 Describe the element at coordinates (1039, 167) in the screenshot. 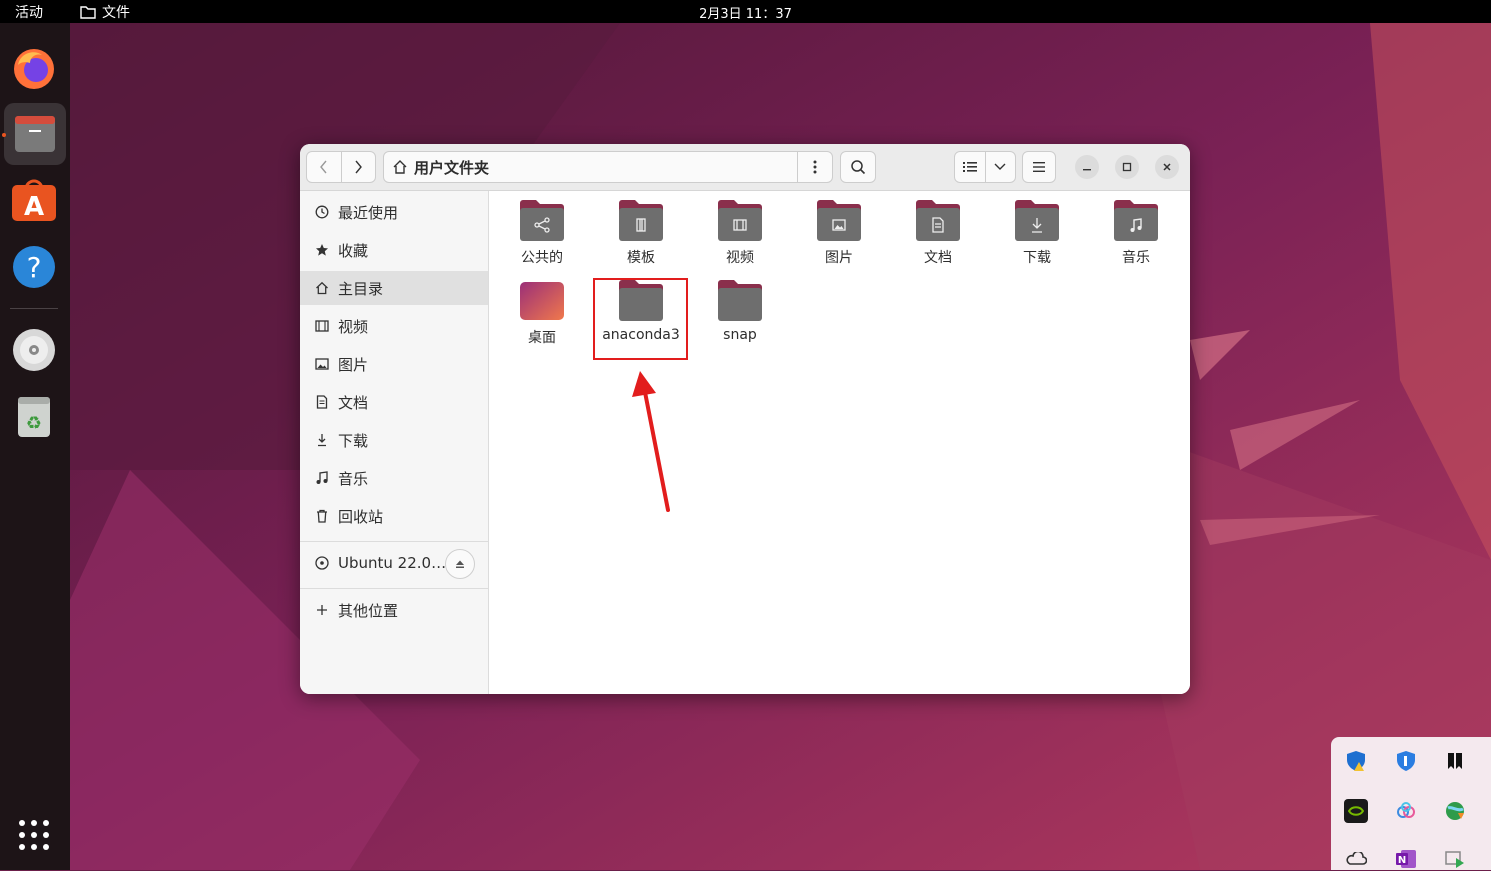

I see `main-menu-button` at that location.